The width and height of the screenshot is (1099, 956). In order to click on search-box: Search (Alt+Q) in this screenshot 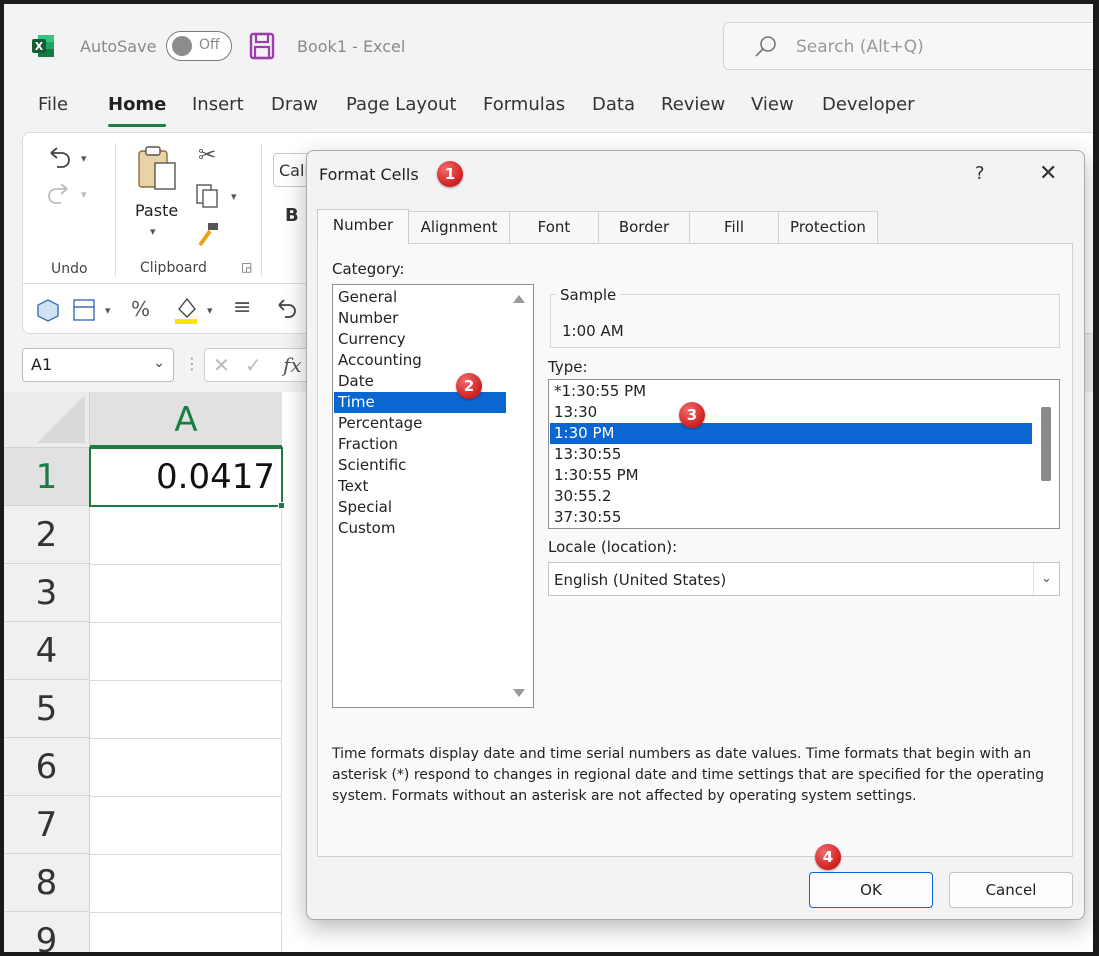, I will do `click(908, 46)`.